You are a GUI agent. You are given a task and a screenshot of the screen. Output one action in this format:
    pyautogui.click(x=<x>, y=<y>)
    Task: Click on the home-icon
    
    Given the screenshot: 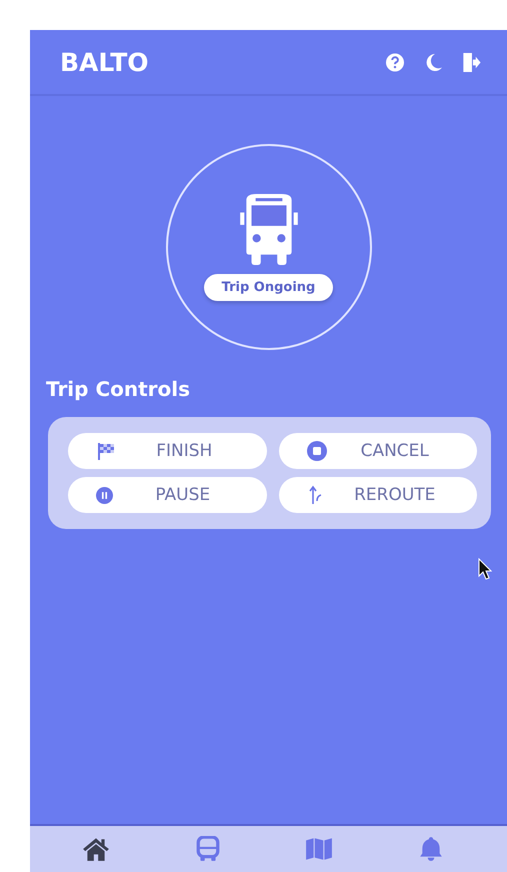 What is the action you would take?
    pyautogui.click(x=96, y=849)
    